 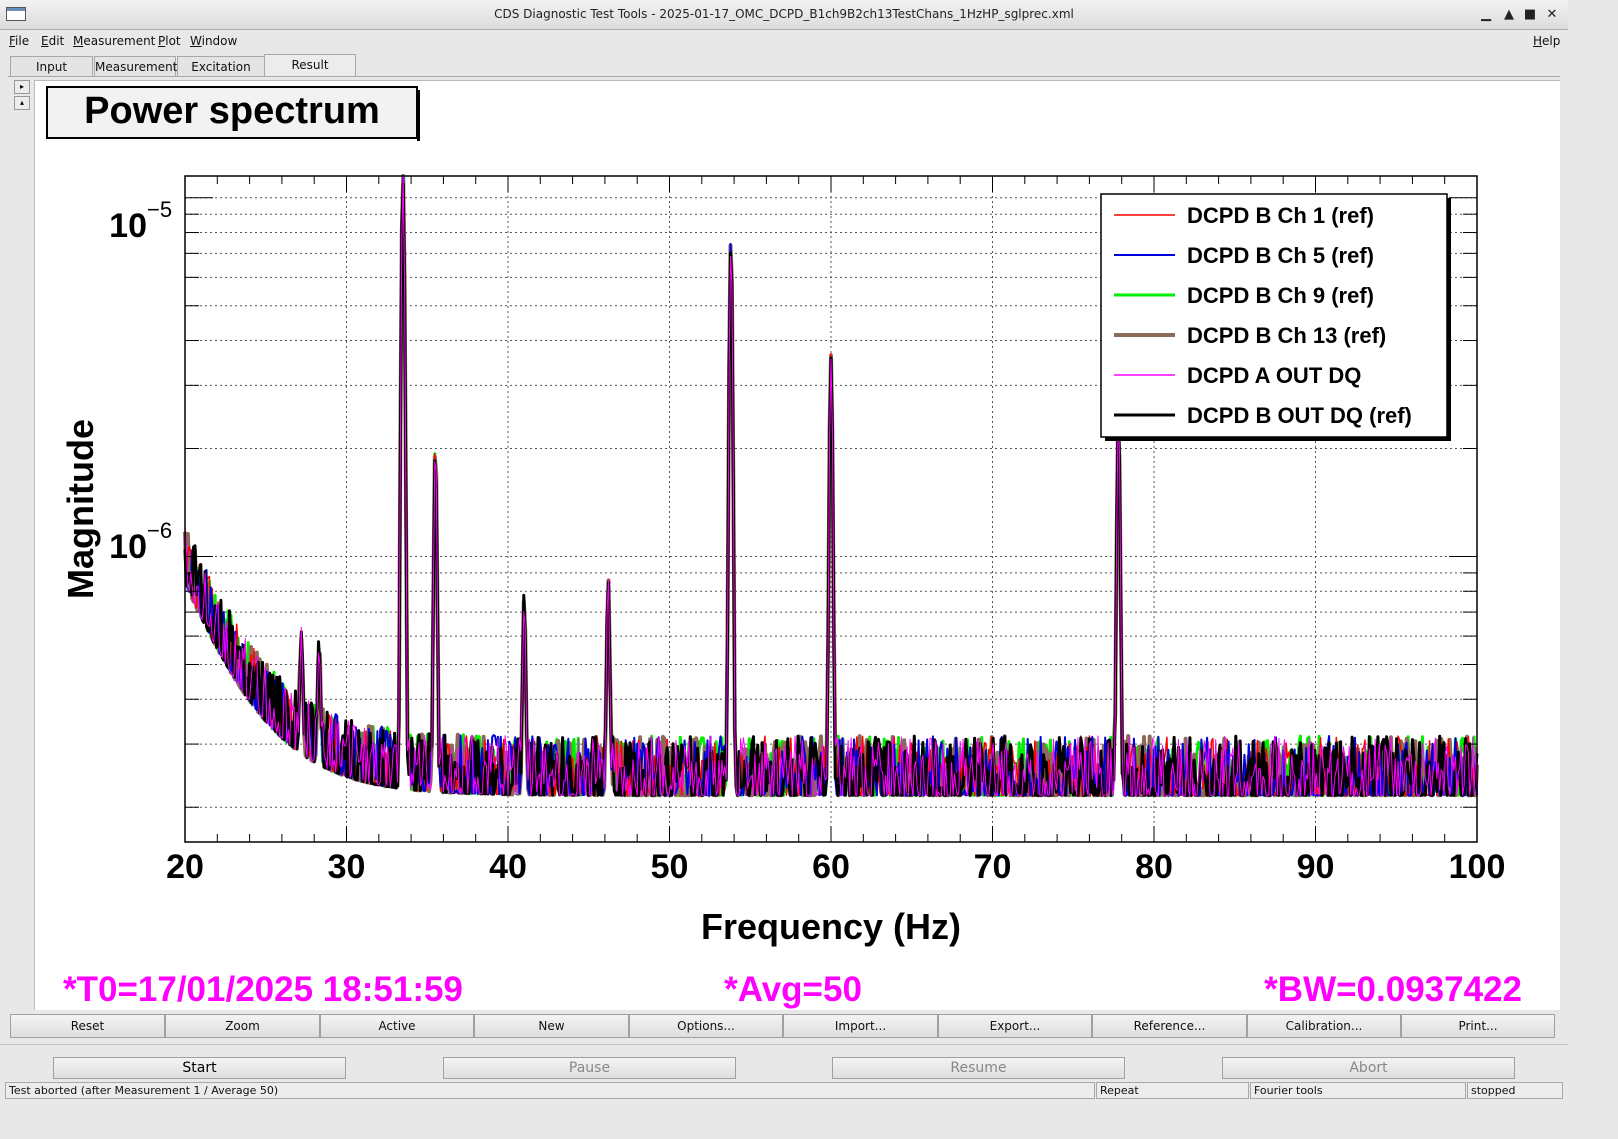 What do you see at coordinates (1368, 1068) in the screenshot?
I see `abort-button: Abort` at bounding box center [1368, 1068].